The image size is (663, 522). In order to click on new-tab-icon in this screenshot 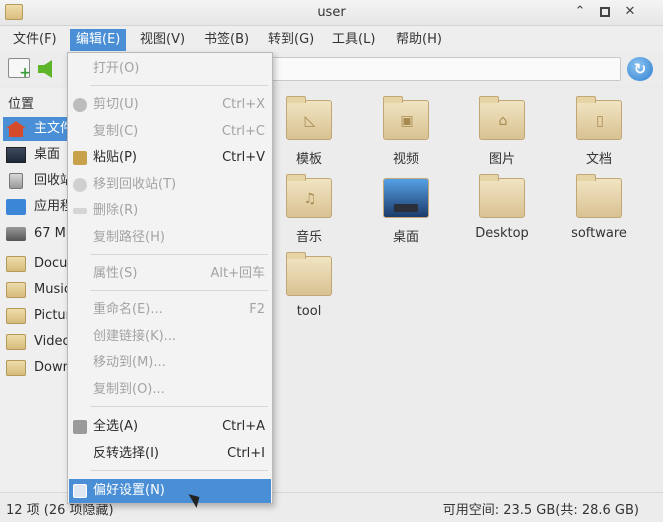, I will do `click(19, 69)`.